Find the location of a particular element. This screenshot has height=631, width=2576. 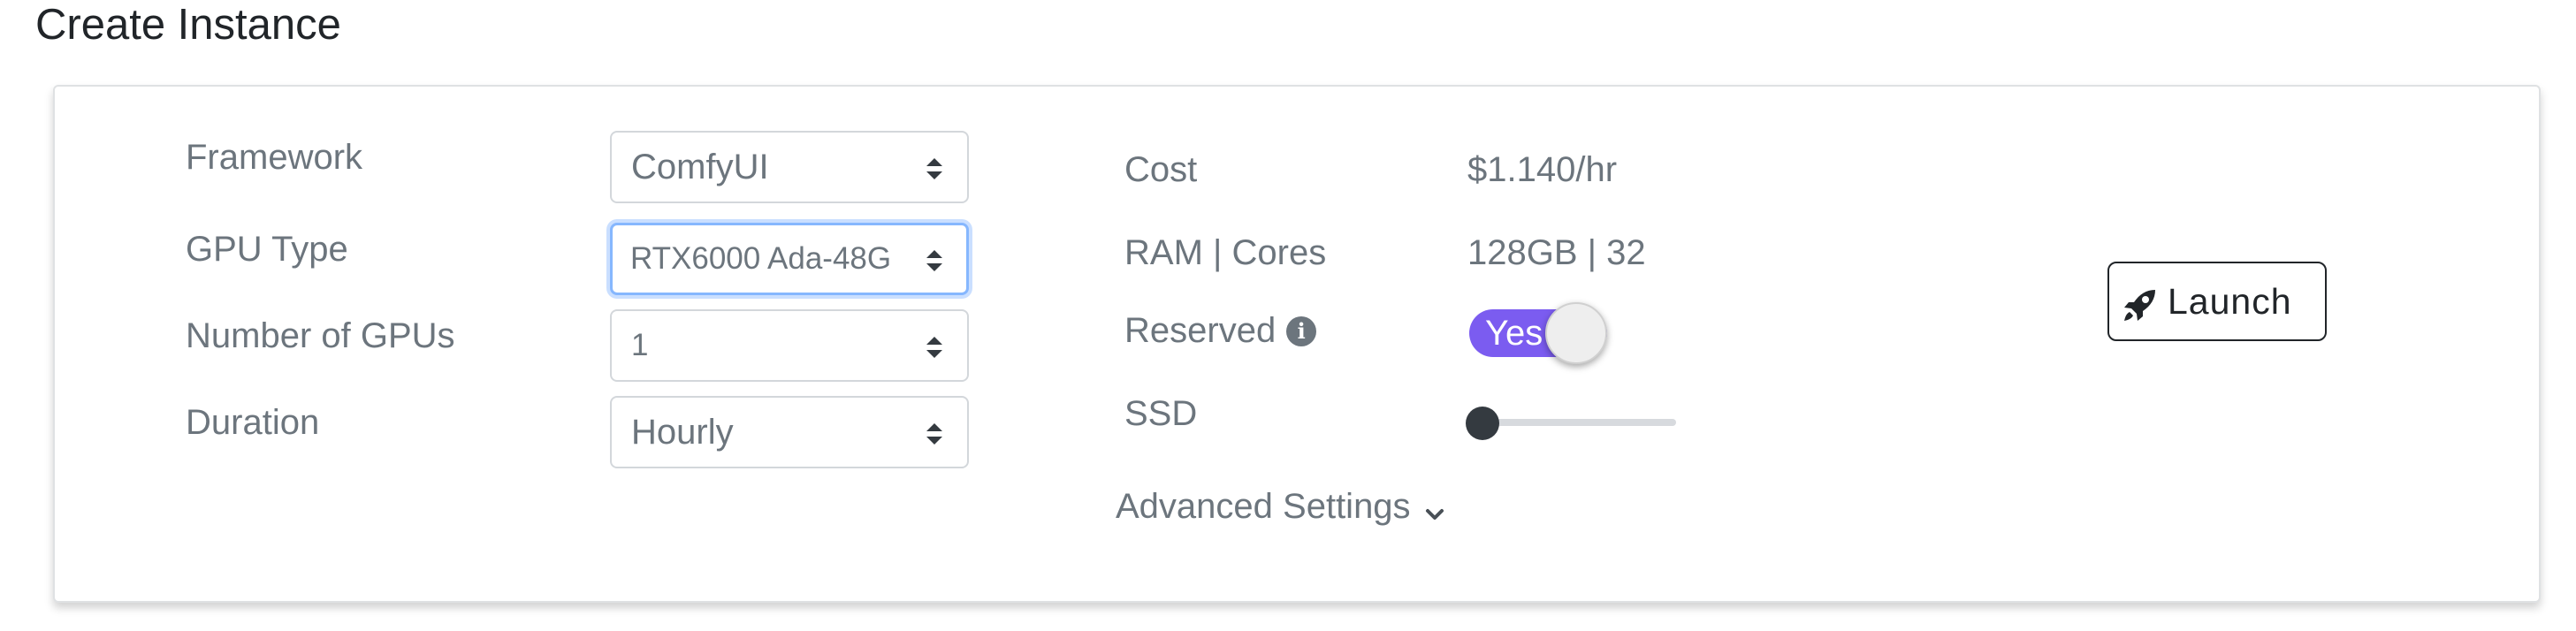

gpu-type-select: RTX6000 Ada-48G is located at coordinates (789, 259).